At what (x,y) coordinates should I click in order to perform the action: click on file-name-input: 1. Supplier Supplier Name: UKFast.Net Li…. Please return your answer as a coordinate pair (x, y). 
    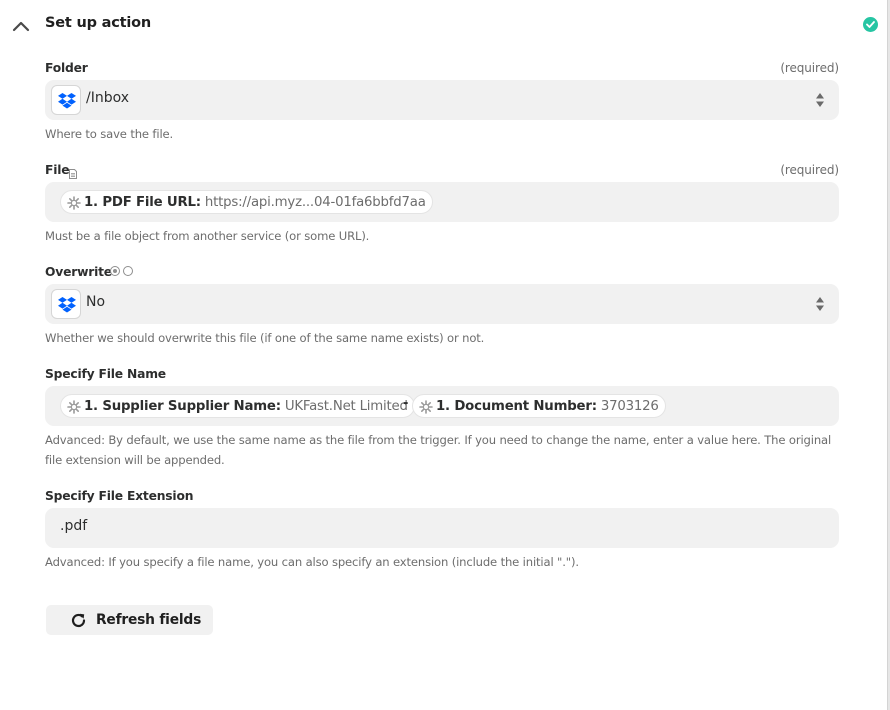
    Looking at the image, I should click on (442, 406).